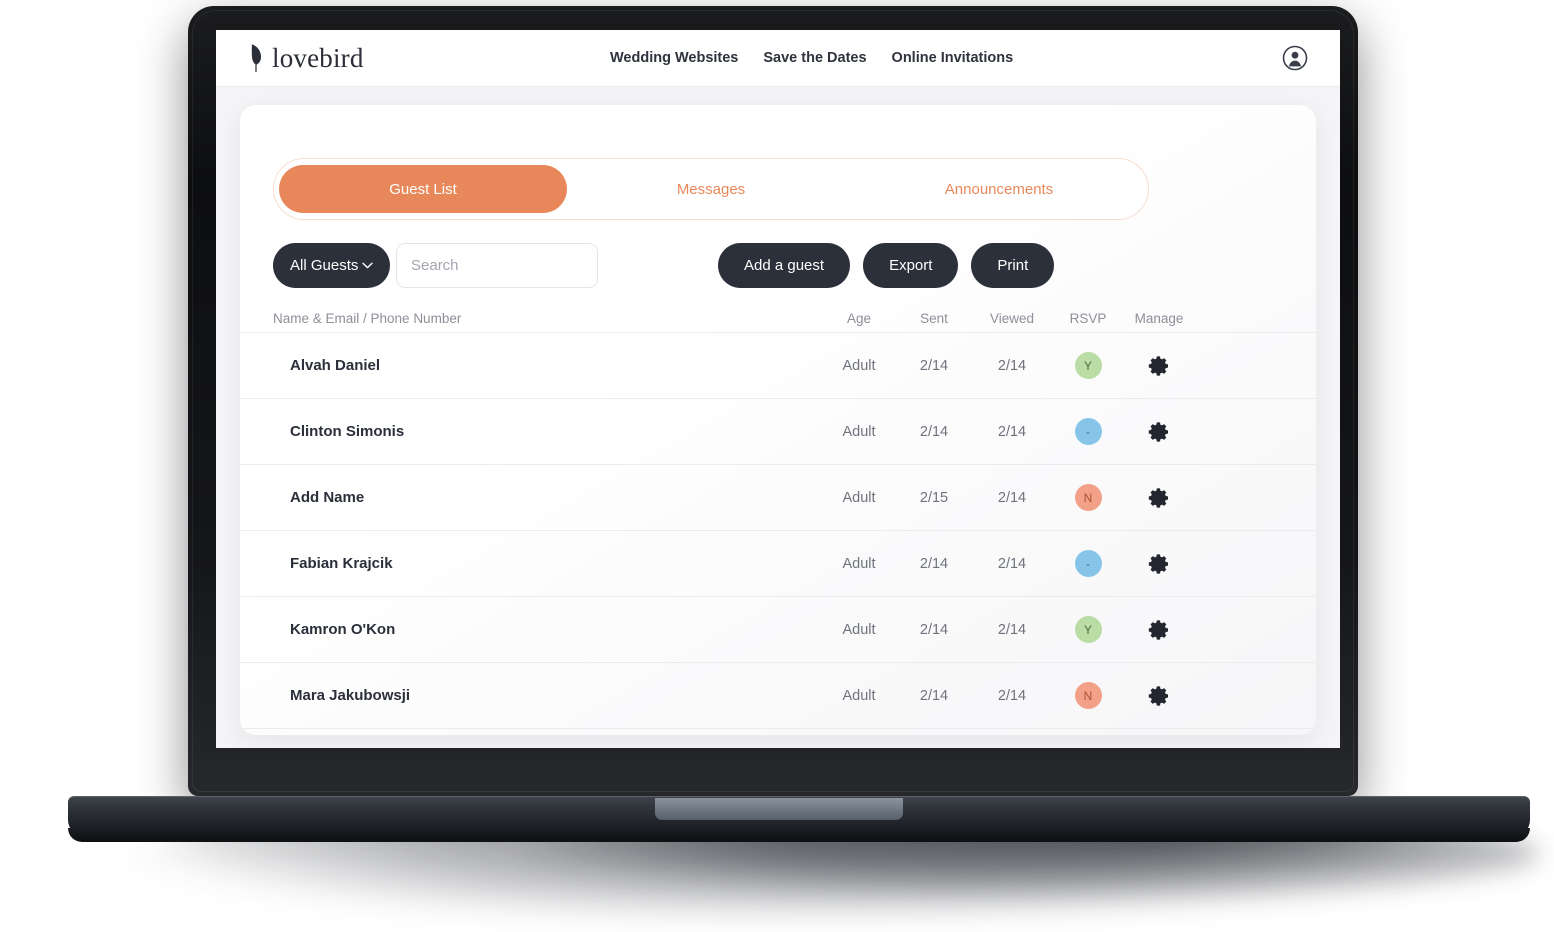 This screenshot has width=1554, height=932. Describe the element at coordinates (367, 318) in the screenshot. I see `column-header-name: Name & Email / Phone Number` at that location.